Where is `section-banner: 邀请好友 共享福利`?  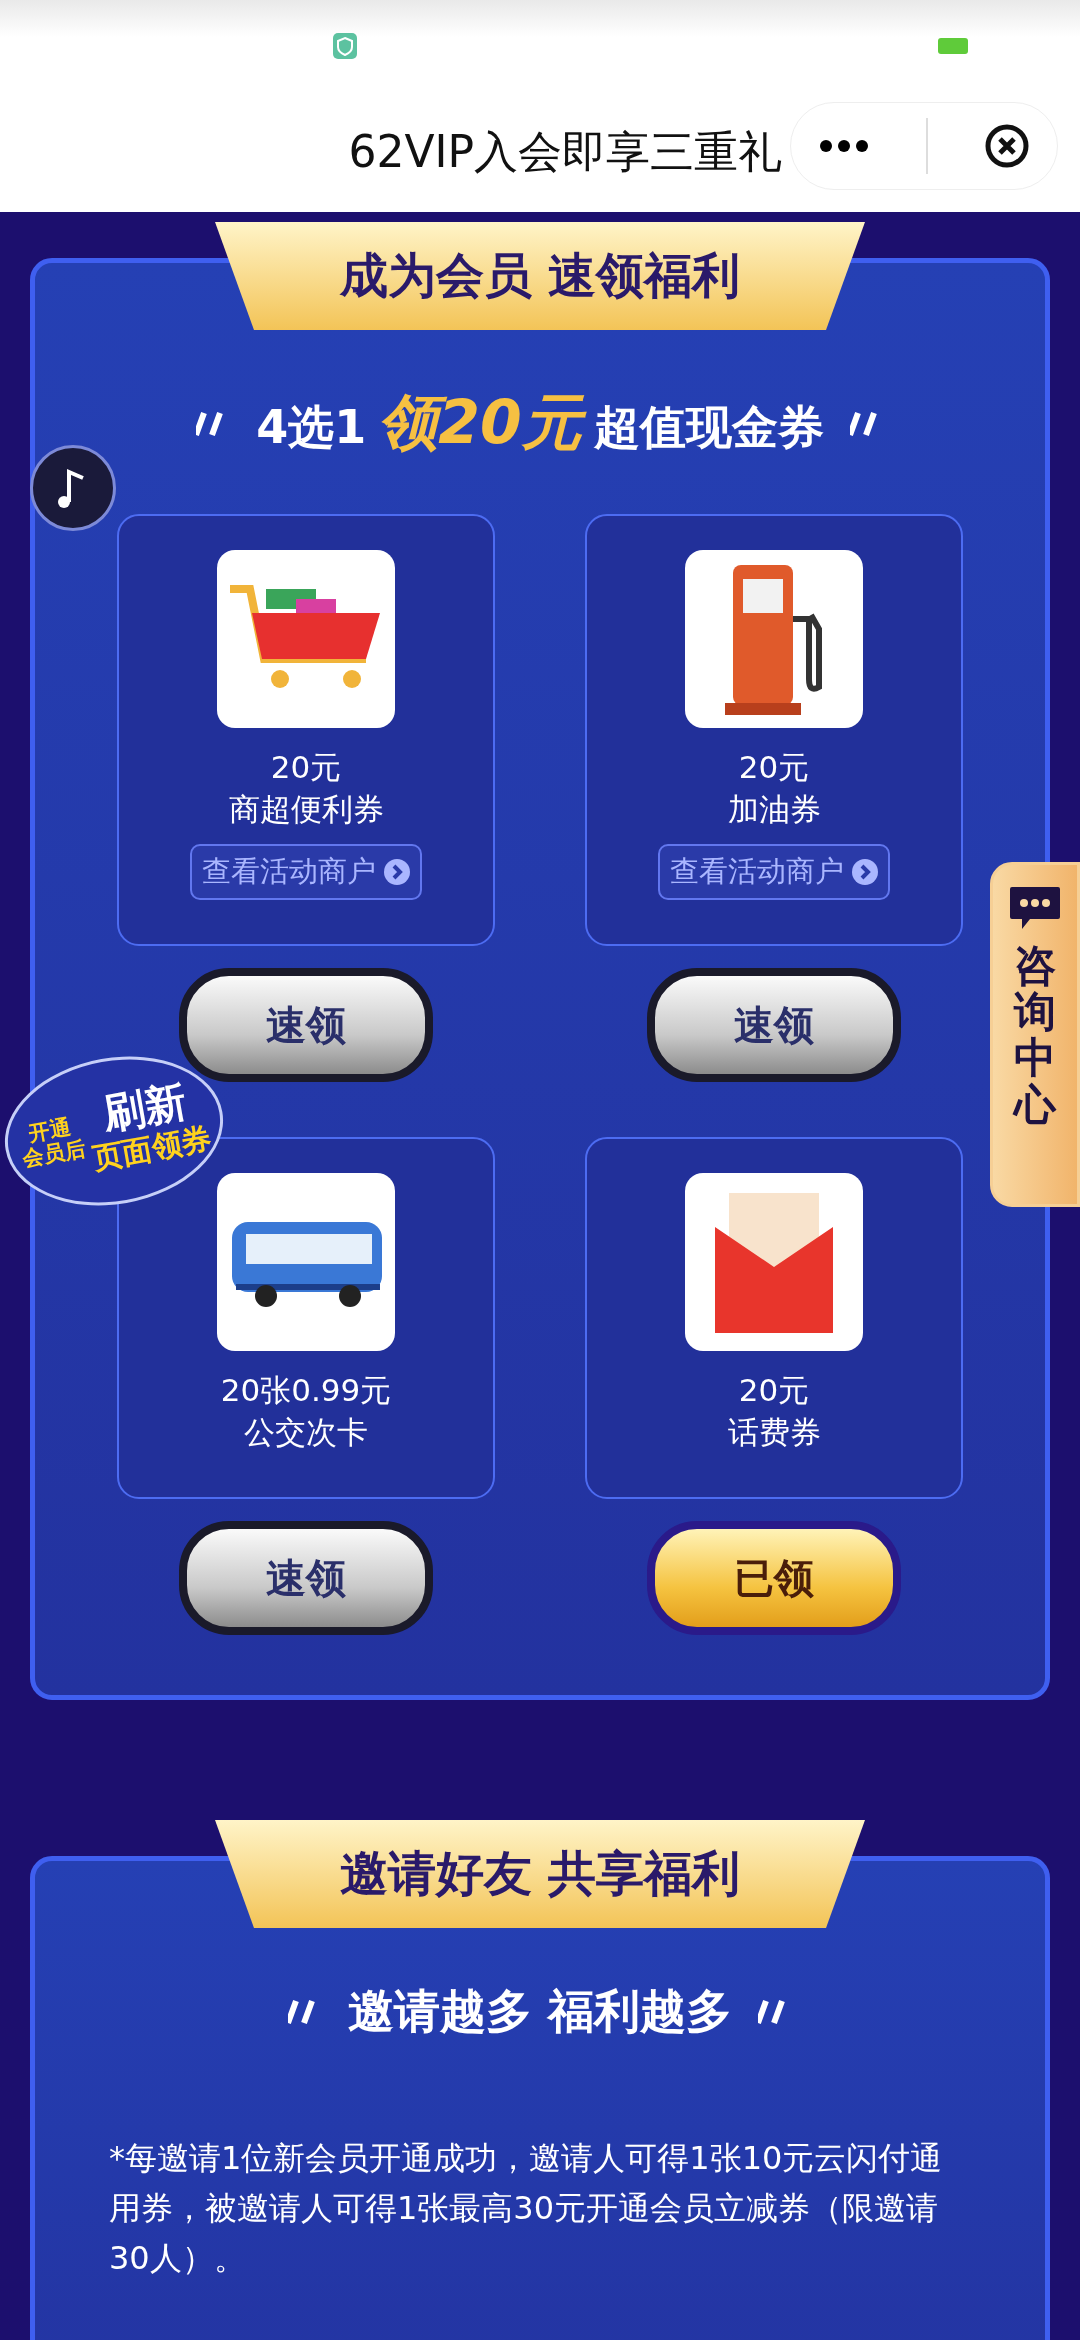
section-banner: 邀请好友 共享福利 is located at coordinates (540, 1874).